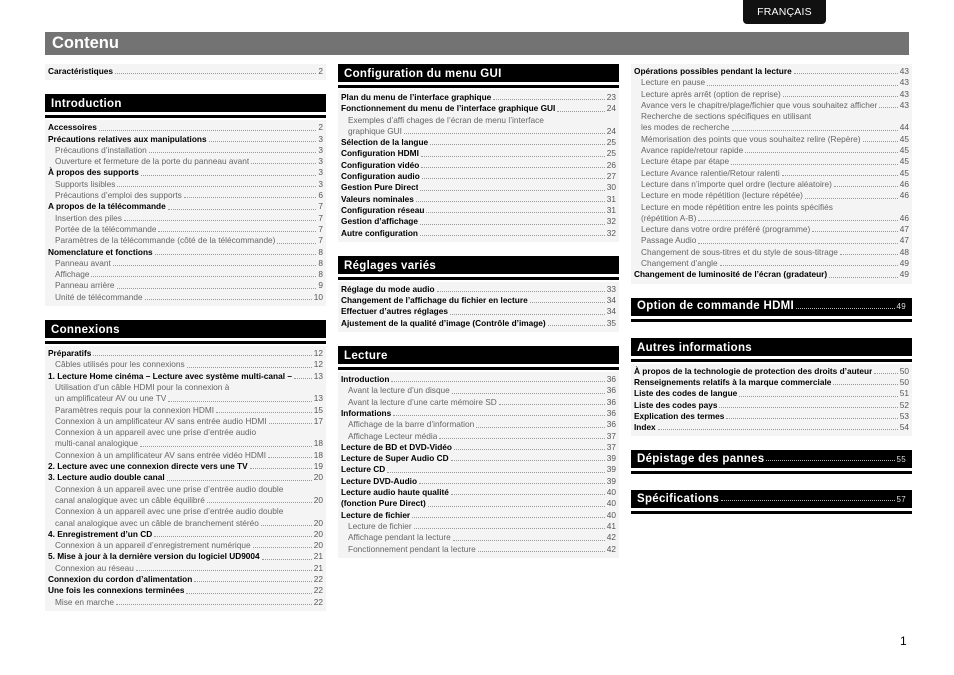 This screenshot has width=954, height=675. I want to click on toc-entry: Configuration audio 27, so click(478, 176).